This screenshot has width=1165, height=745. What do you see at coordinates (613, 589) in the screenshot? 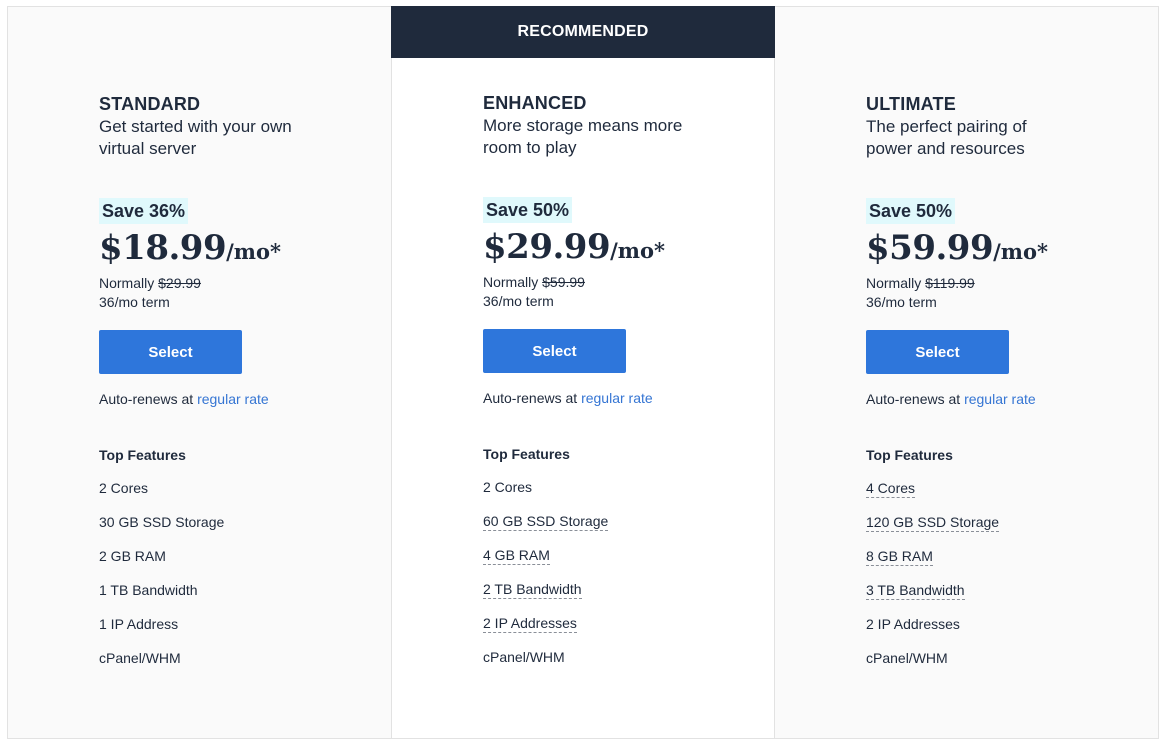
I see `feature-item: 2 TB Bandwidth` at bounding box center [613, 589].